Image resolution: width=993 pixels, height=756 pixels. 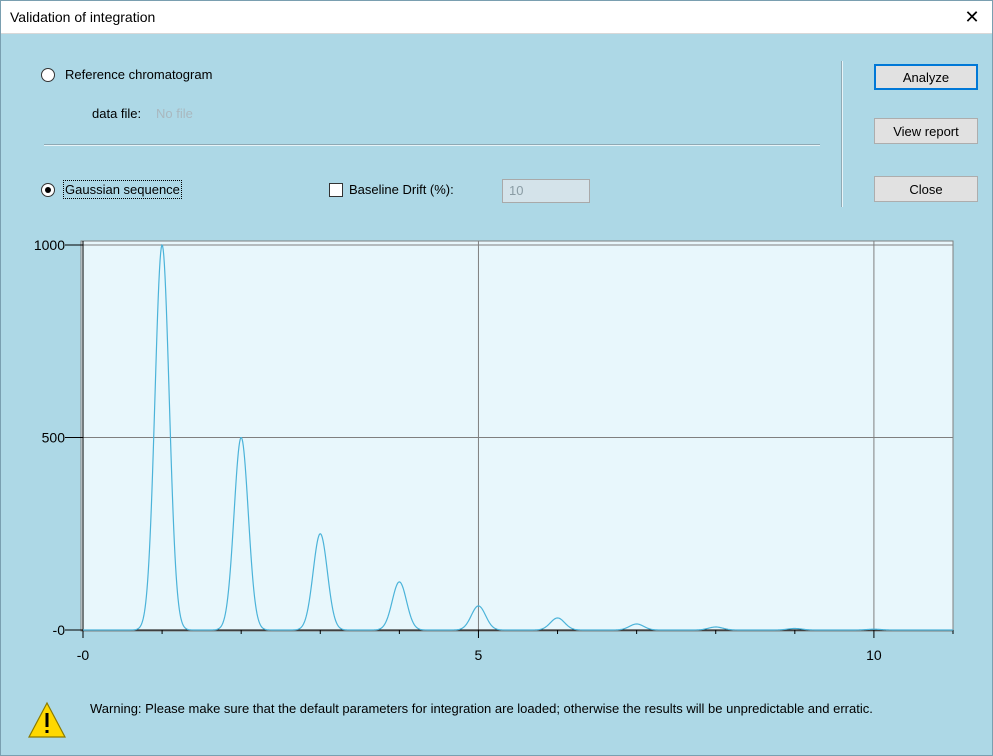 What do you see at coordinates (83, 655) in the screenshot?
I see `x-tick-label: -0` at bounding box center [83, 655].